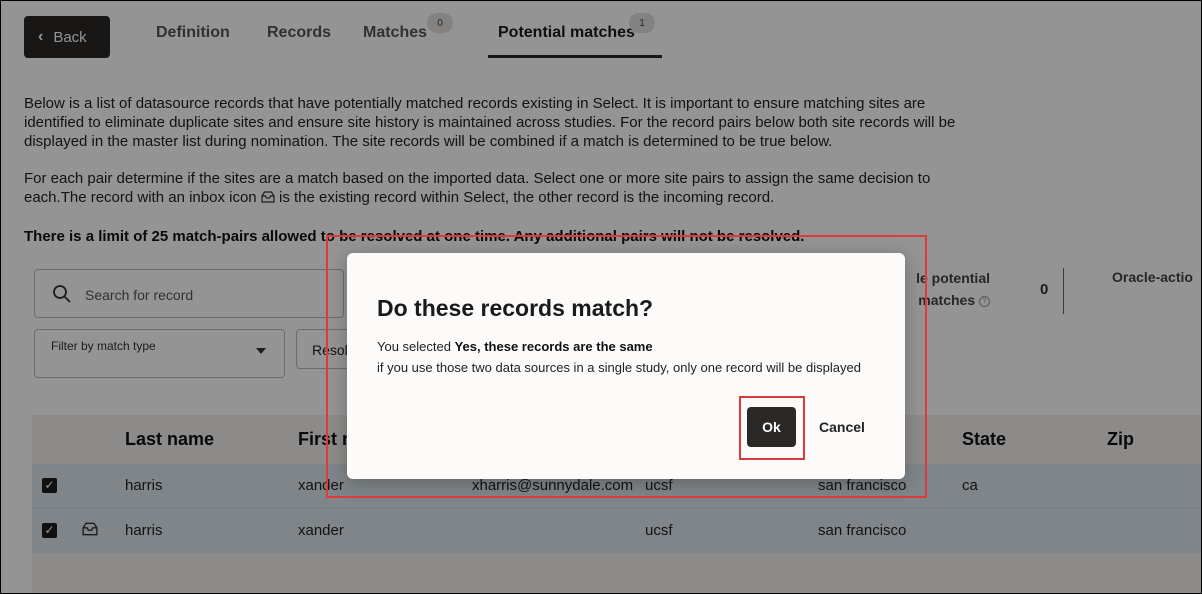 The image size is (1202, 594). What do you see at coordinates (553, 346) in the screenshot?
I see `dialog-selection-value: Yes, these records are the same` at bounding box center [553, 346].